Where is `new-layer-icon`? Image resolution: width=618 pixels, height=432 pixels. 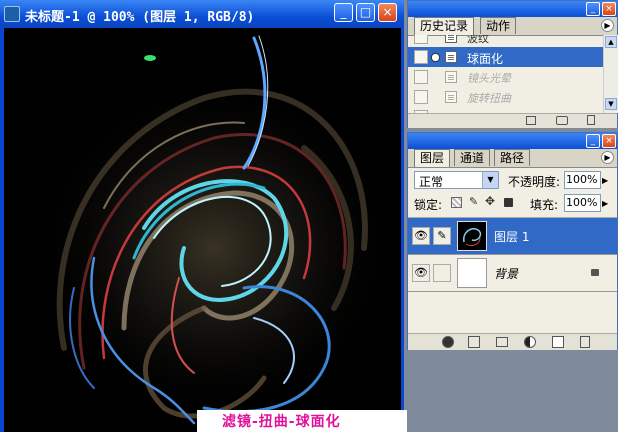
new-layer-icon is located at coordinates (558, 342).